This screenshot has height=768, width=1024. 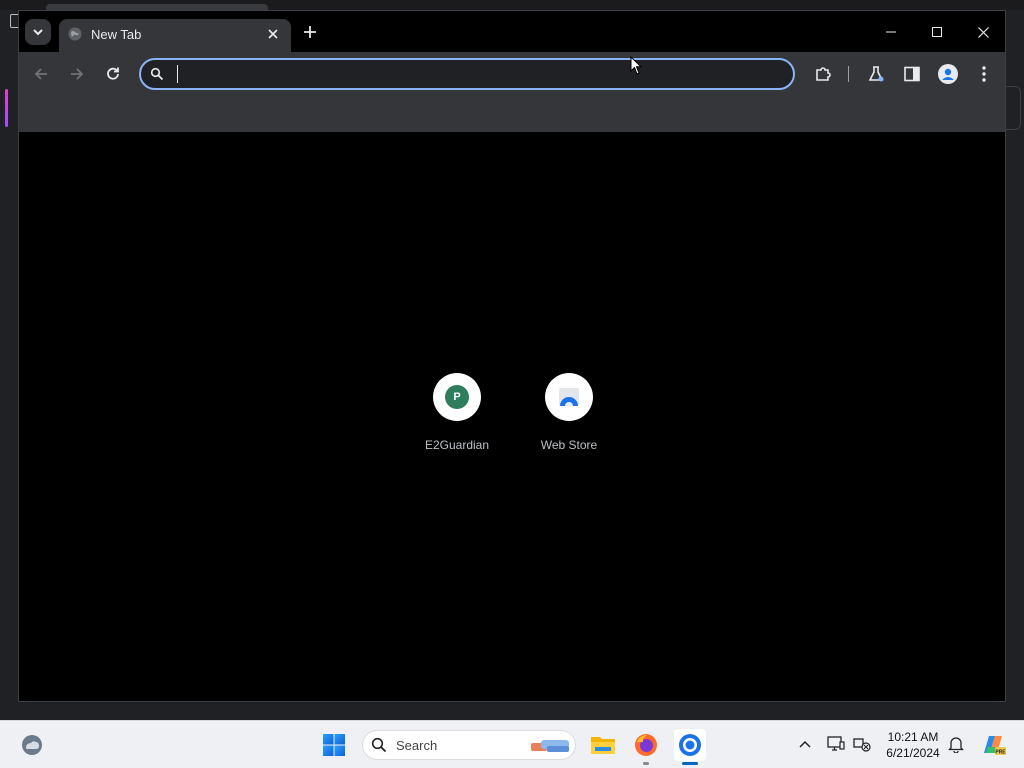 I want to click on tray-network, so click(x=862, y=744).